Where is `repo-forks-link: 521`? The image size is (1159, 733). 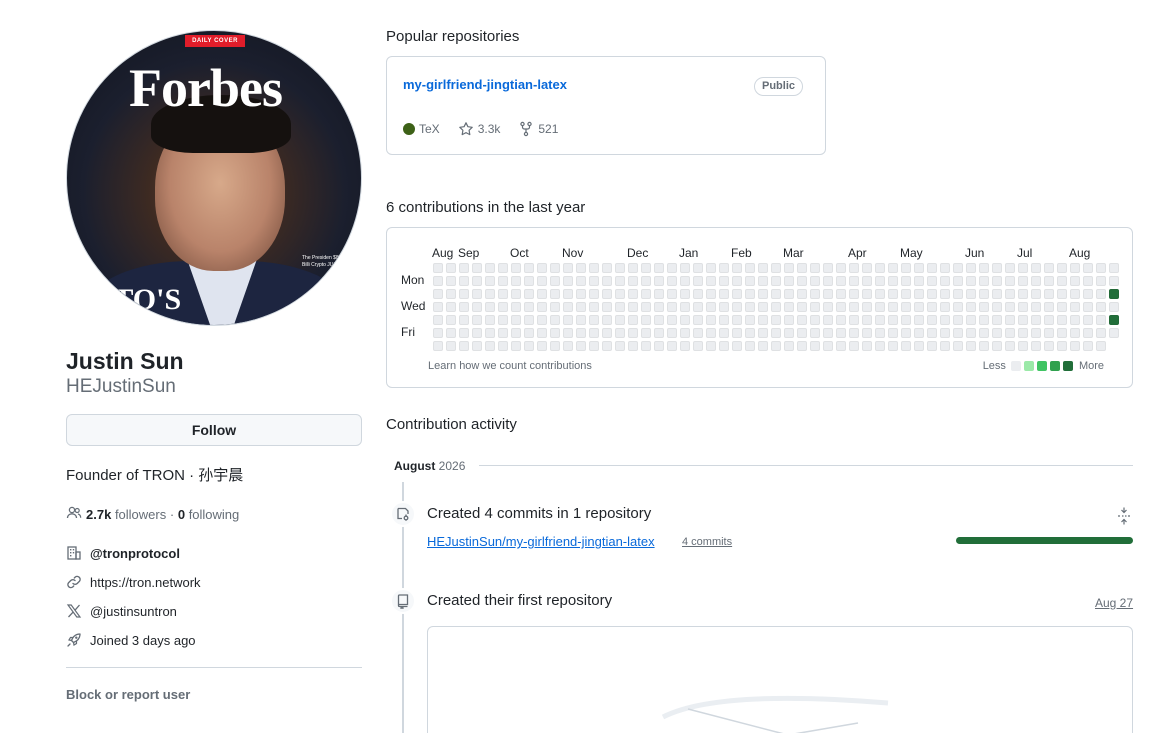
repo-forks-link: 521 is located at coordinates (538, 129).